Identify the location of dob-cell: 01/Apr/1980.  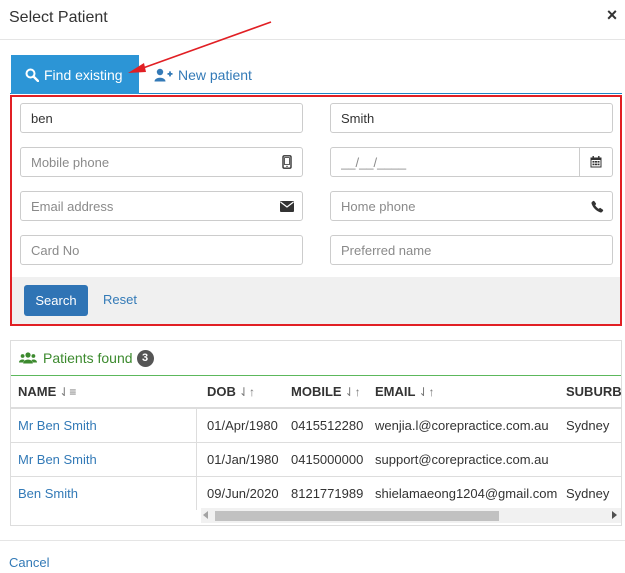
(242, 425).